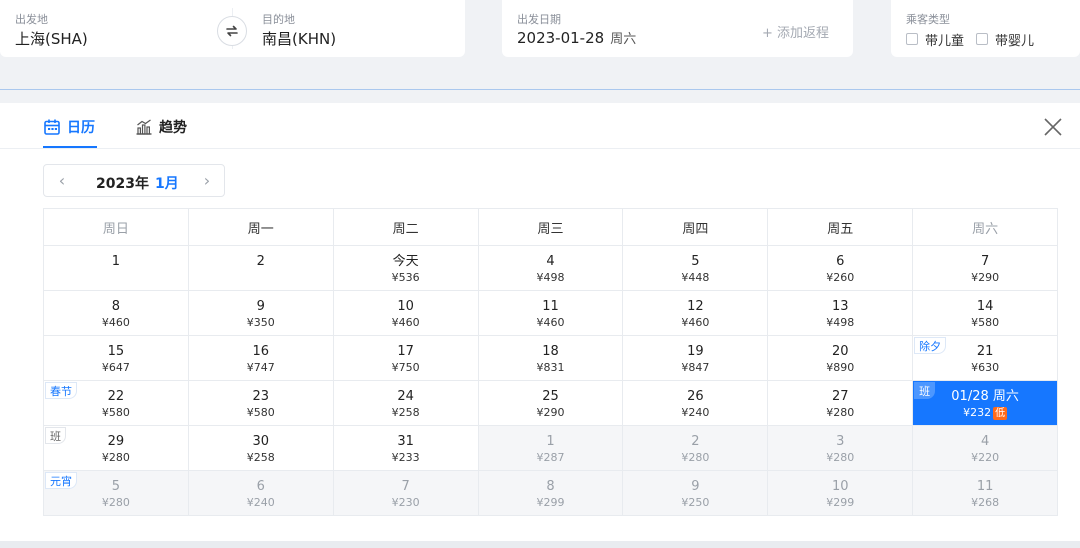  I want to click on price-value: ¥240, so click(695, 412).